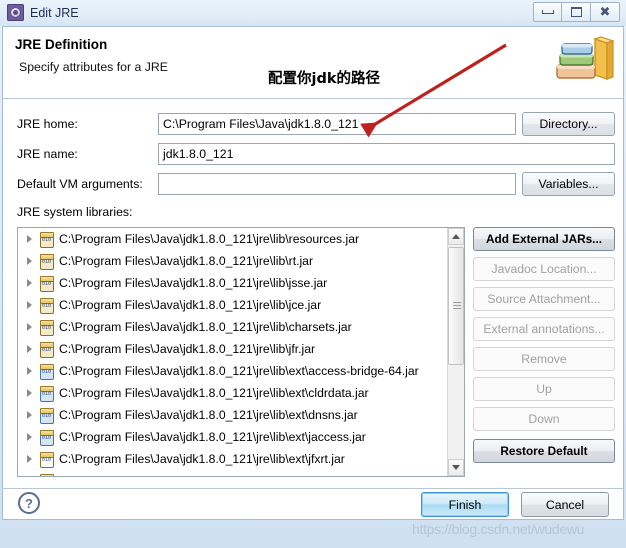 The image size is (626, 548). Describe the element at coordinates (544, 419) in the screenshot. I see `library-action-button-down: Down` at that location.